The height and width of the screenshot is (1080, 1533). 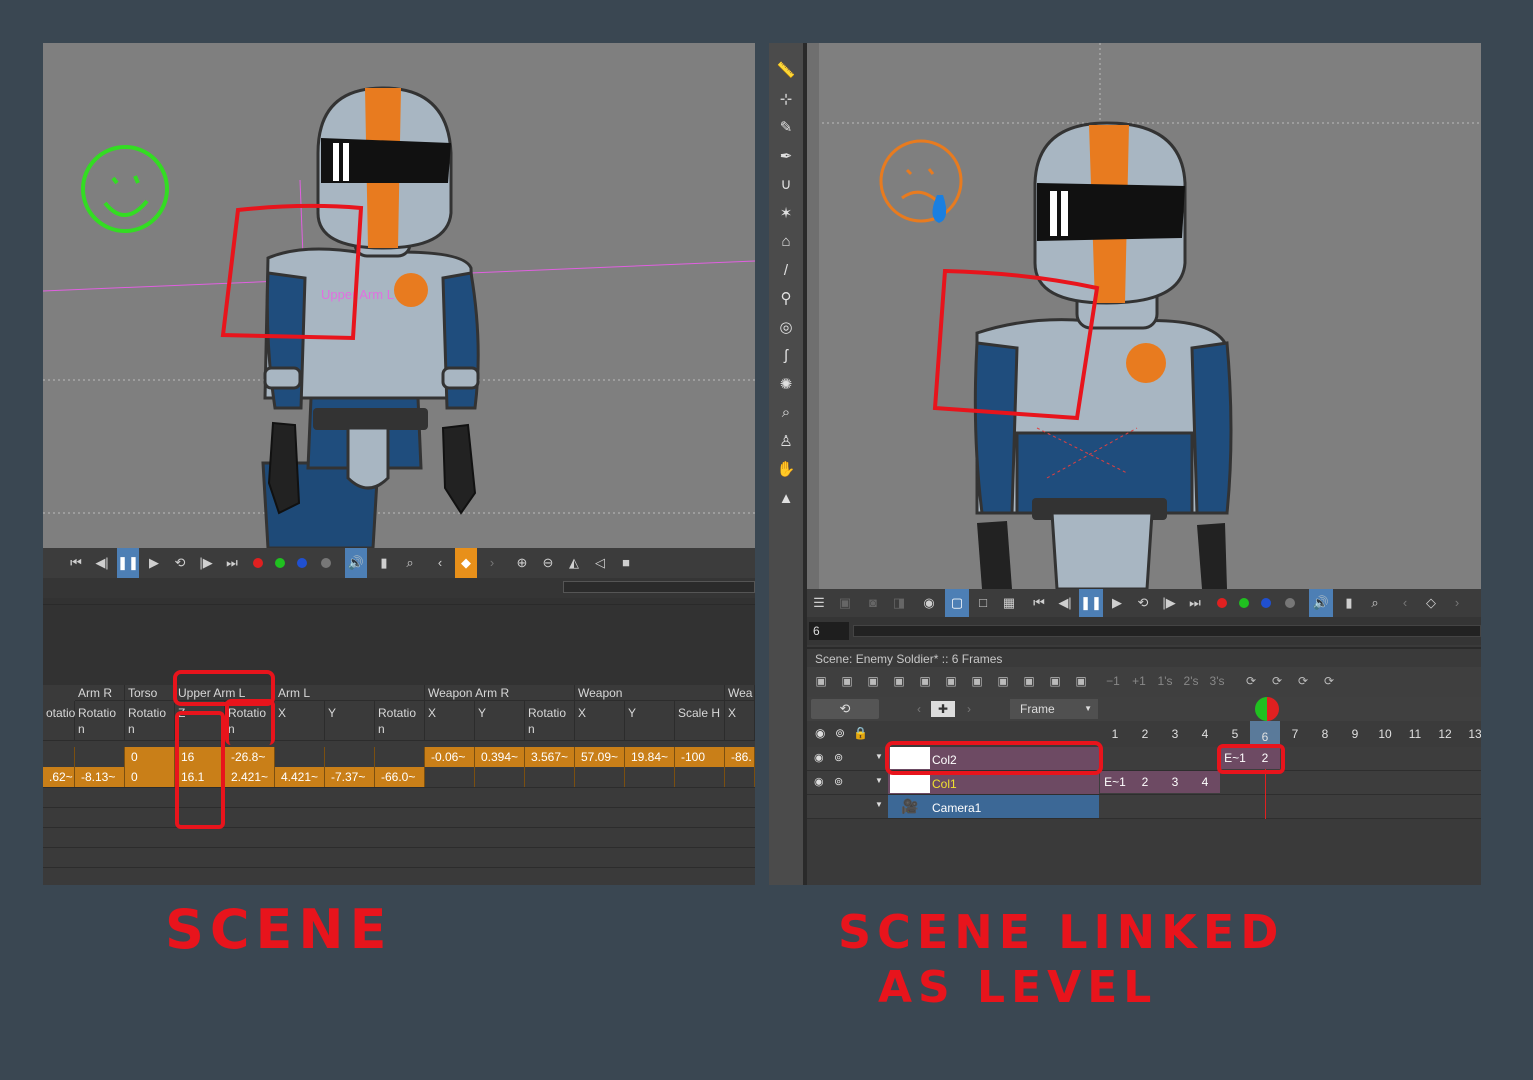 I want to click on flip-h-icon: ◭, so click(x=574, y=563).